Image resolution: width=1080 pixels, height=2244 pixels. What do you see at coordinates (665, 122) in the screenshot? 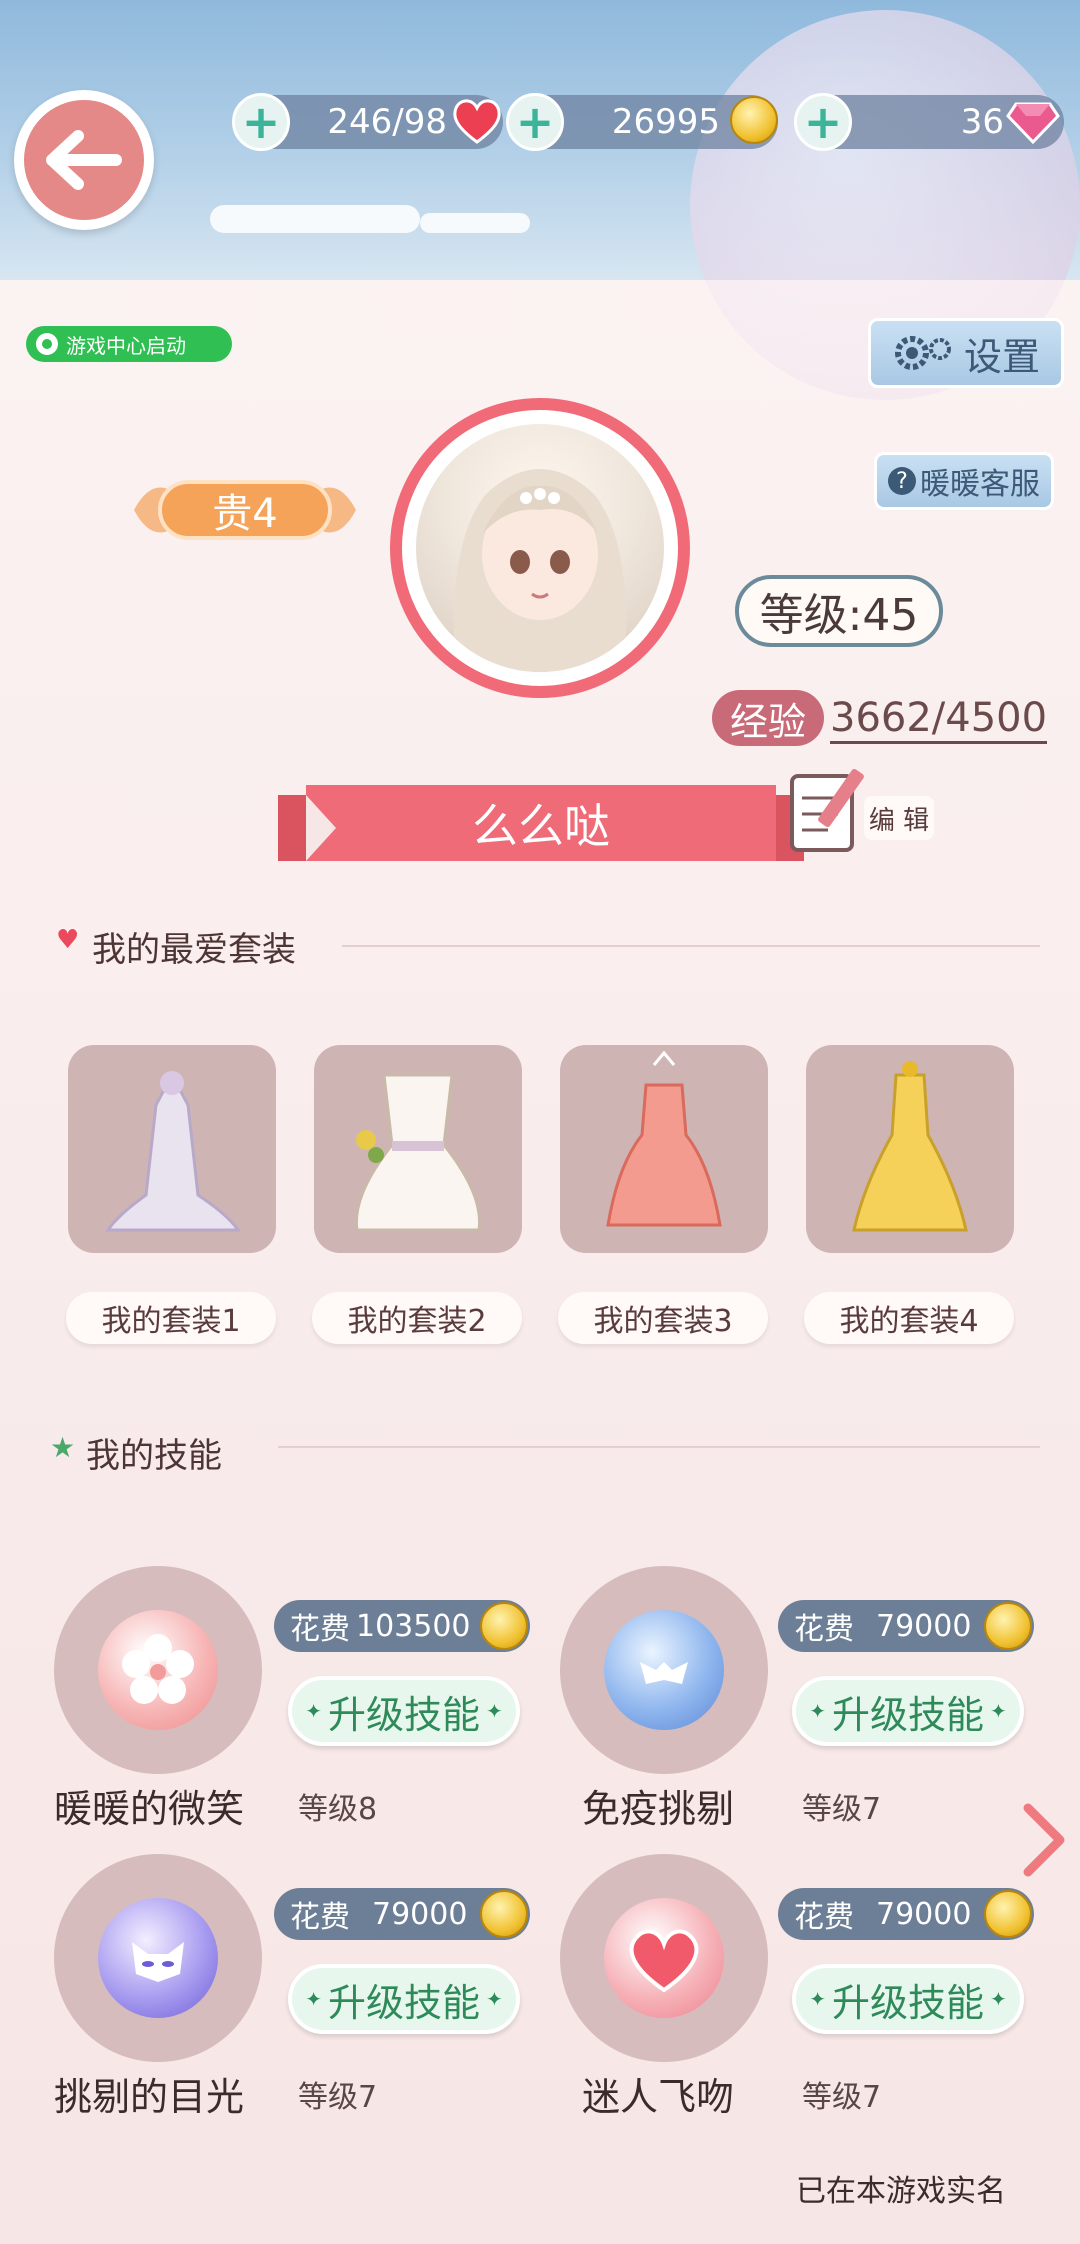
I see `coins-value: 26995` at bounding box center [665, 122].